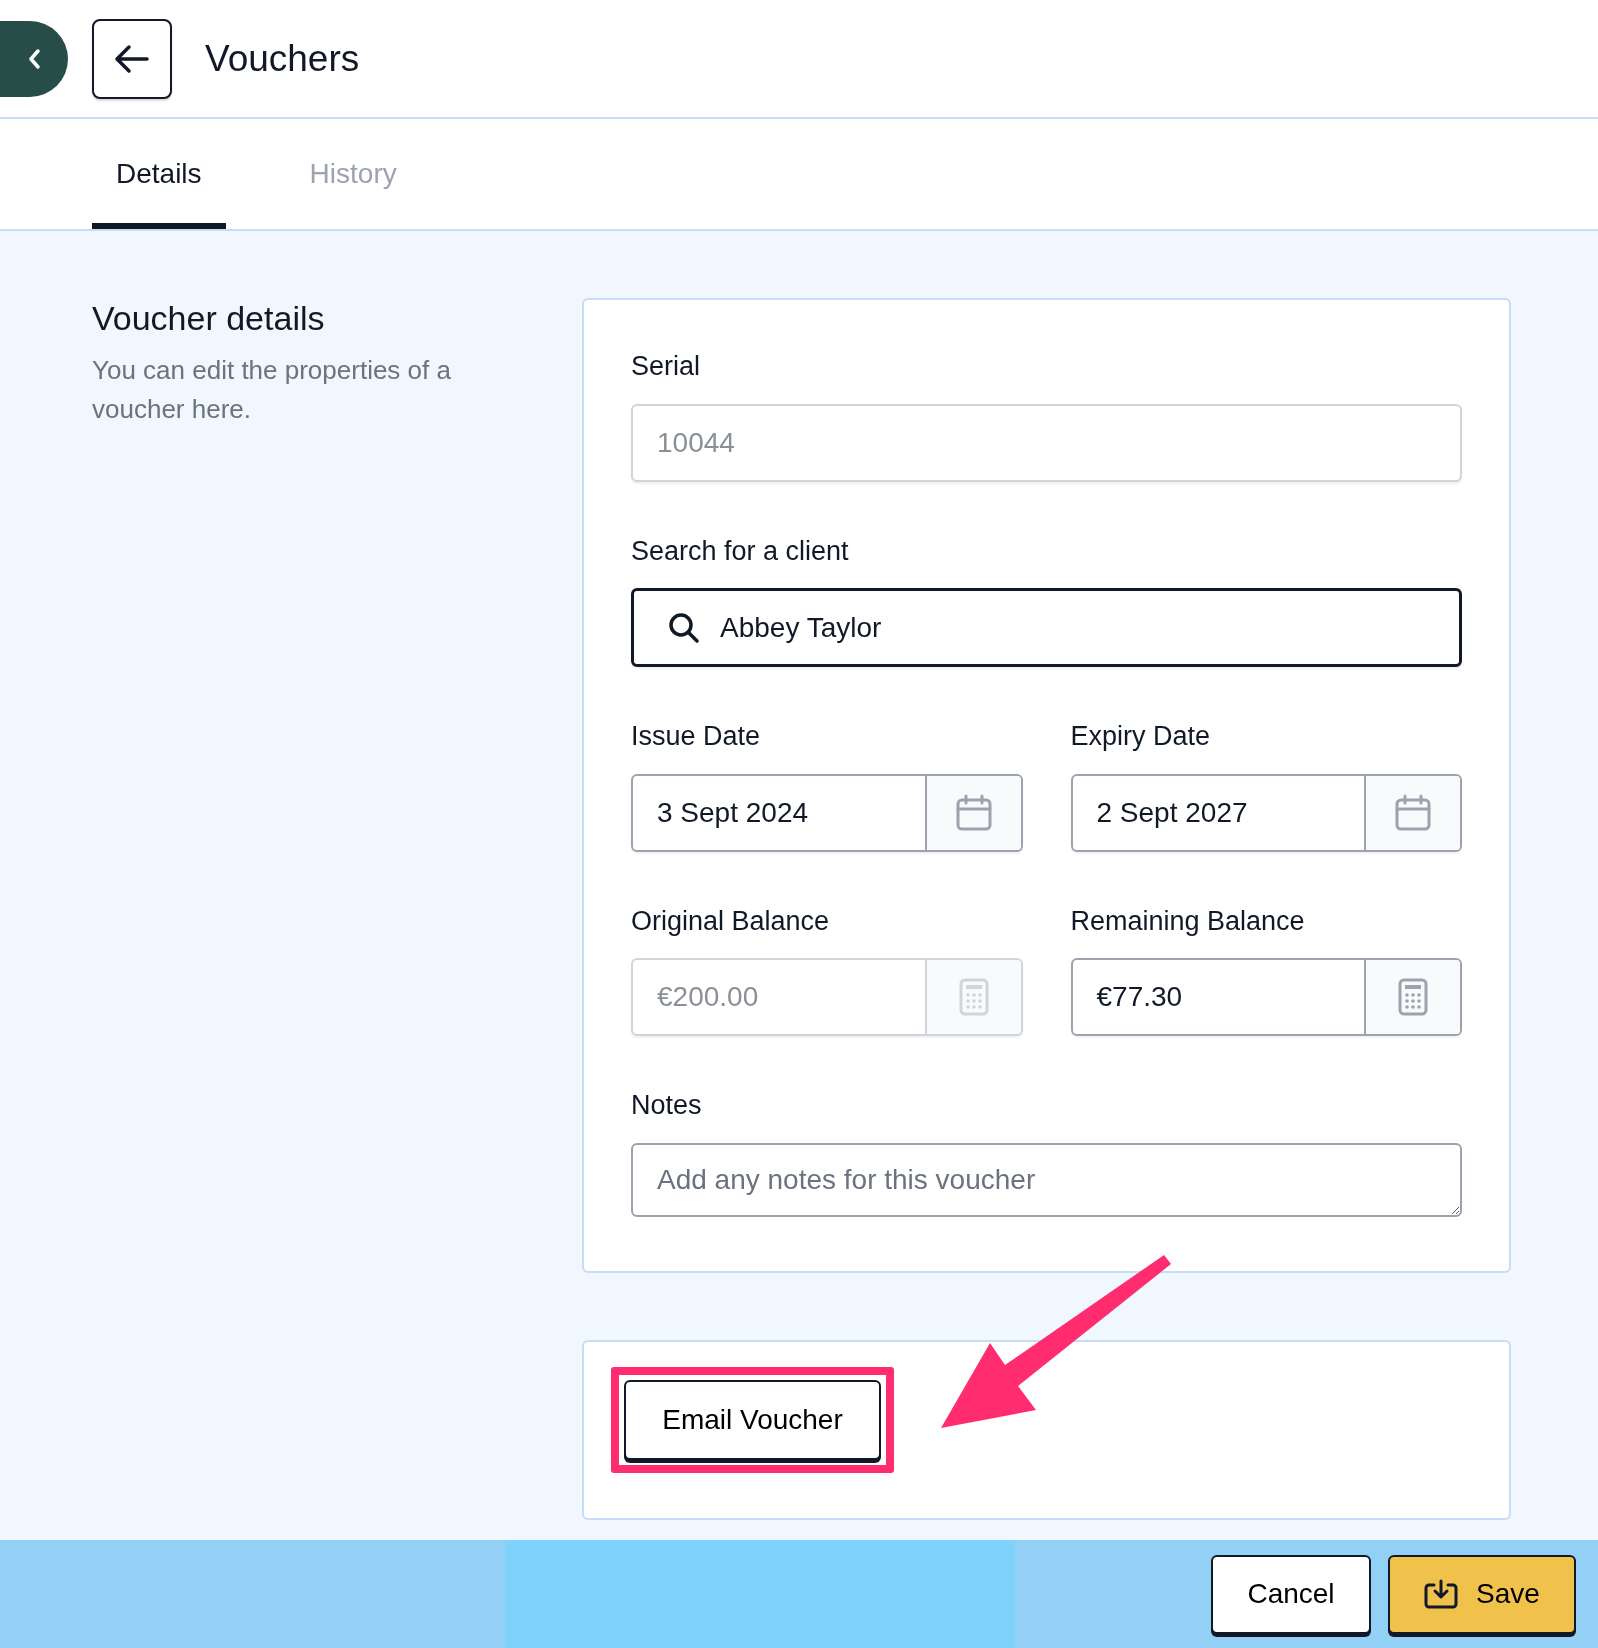 The width and height of the screenshot is (1598, 1648). I want to click on field-label: Serial, so click(666, 366).